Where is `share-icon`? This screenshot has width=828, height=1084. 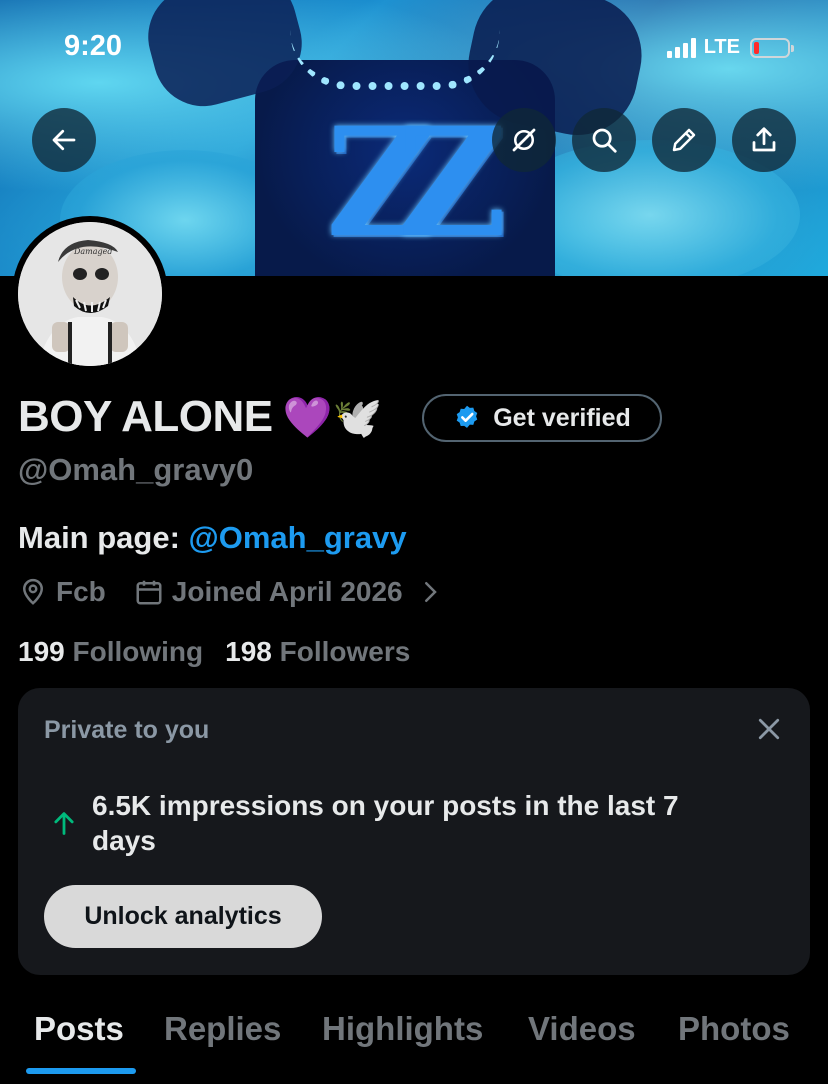
share-icon is located at coordinates (764, 139).